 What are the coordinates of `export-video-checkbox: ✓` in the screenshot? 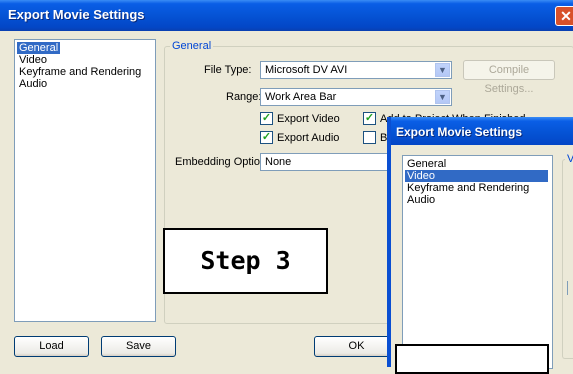 It's located at (266, 118).